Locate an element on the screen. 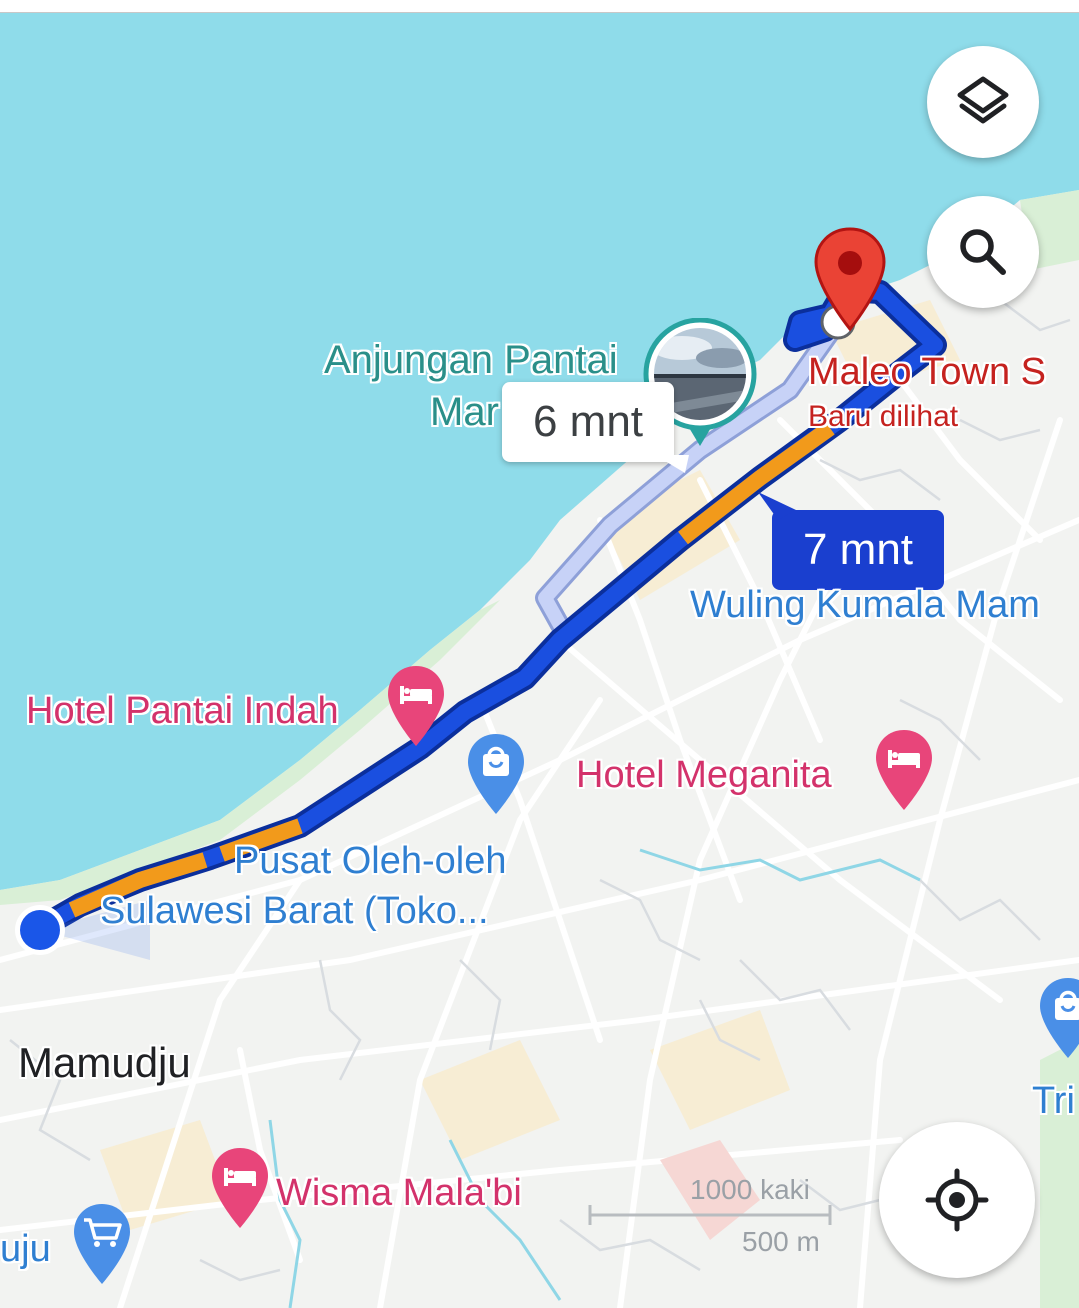 Image resolution: width=1079 pixels, height=1308 pixels. place-label-hotel-meganita: Hotel Meganita is located at coordinates (704, 775).